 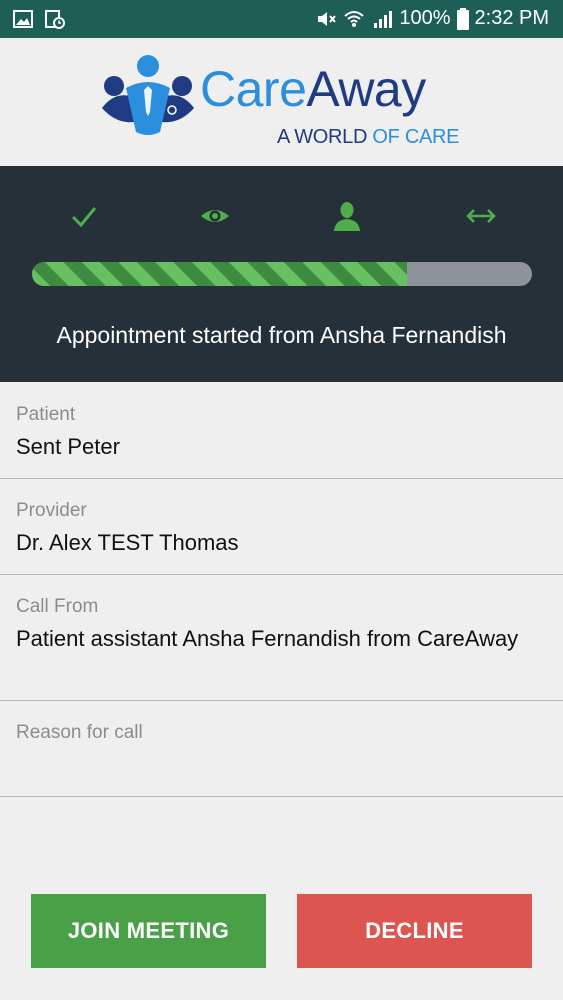 What do you see at coordinates (57, 606) in the screenshot?
I see `call-from-label: Call From` at bounding box center [57, 606].